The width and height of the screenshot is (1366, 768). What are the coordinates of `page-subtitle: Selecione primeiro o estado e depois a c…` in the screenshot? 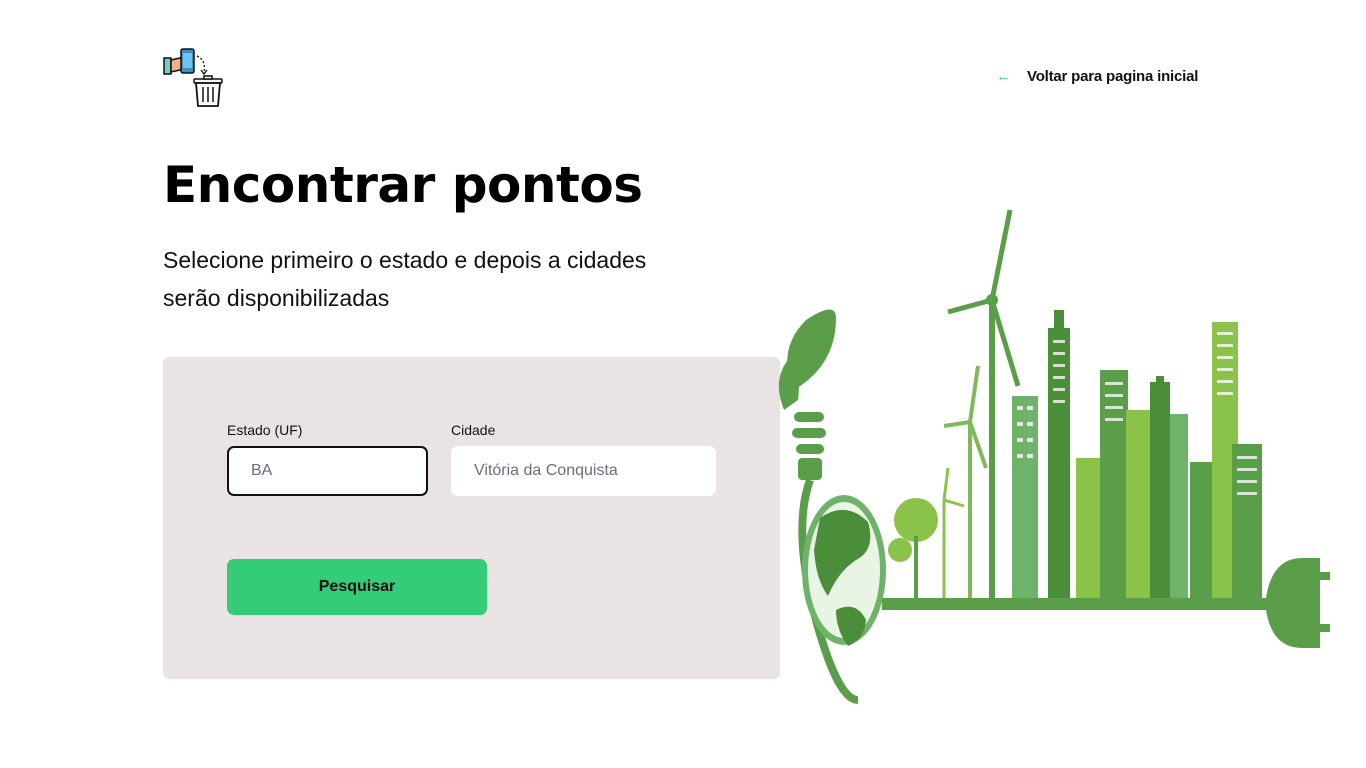 It's located at (405, 279).